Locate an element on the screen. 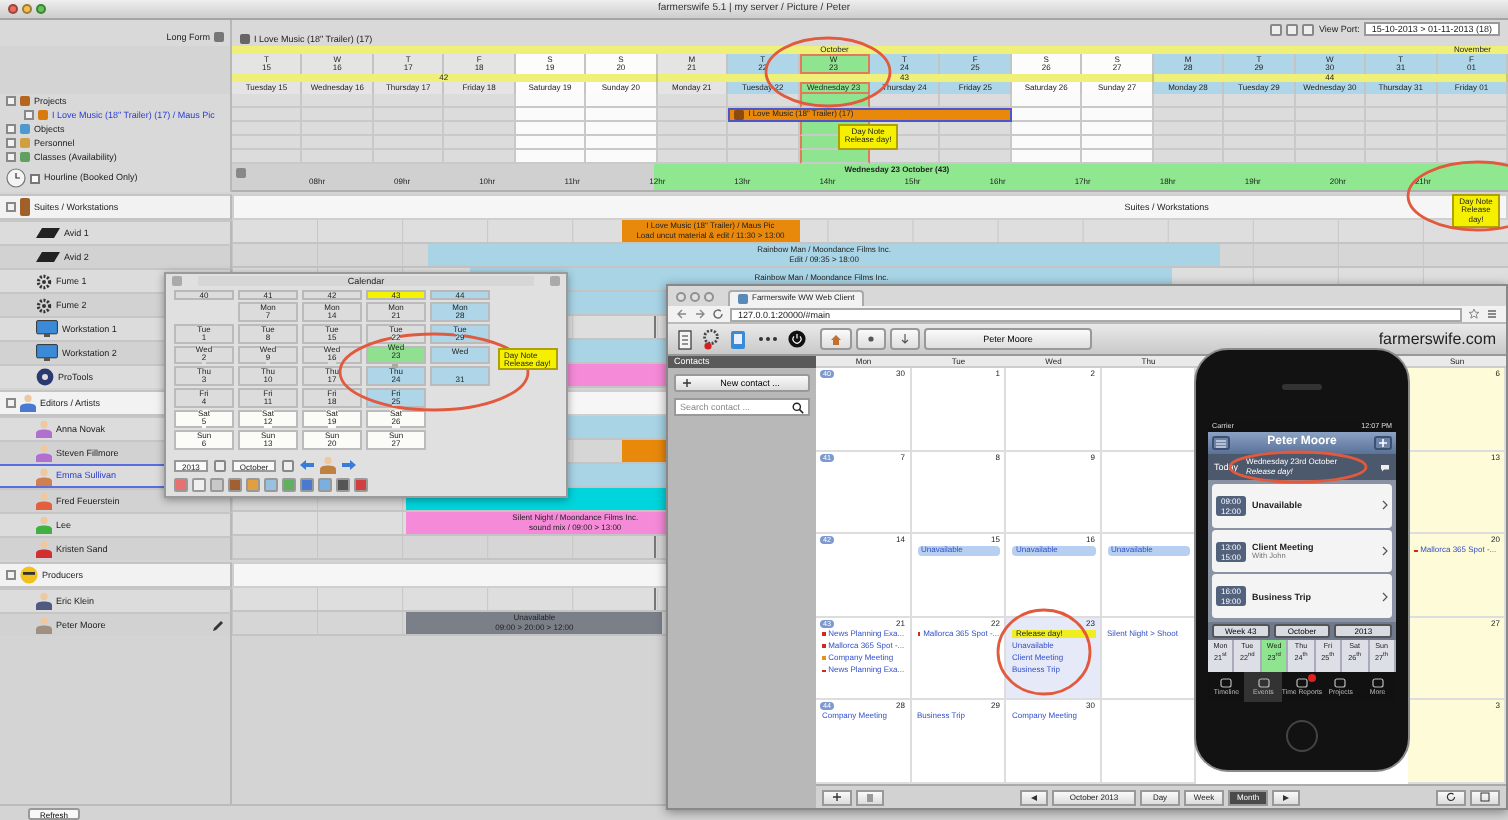 The height and width of the screenshot is (820, 1508). brand-logo: farmerswife.com is located at coordinates (1437, 339).